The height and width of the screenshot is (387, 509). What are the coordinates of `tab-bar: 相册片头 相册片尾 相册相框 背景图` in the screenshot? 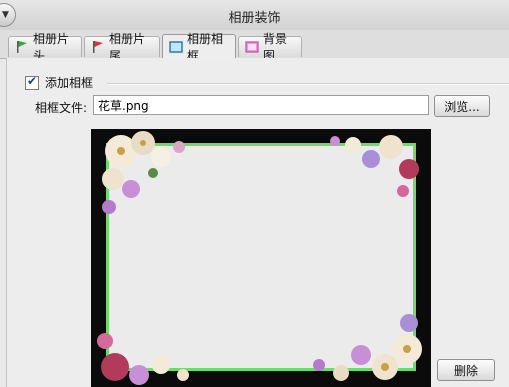 It's located at (254, 46).